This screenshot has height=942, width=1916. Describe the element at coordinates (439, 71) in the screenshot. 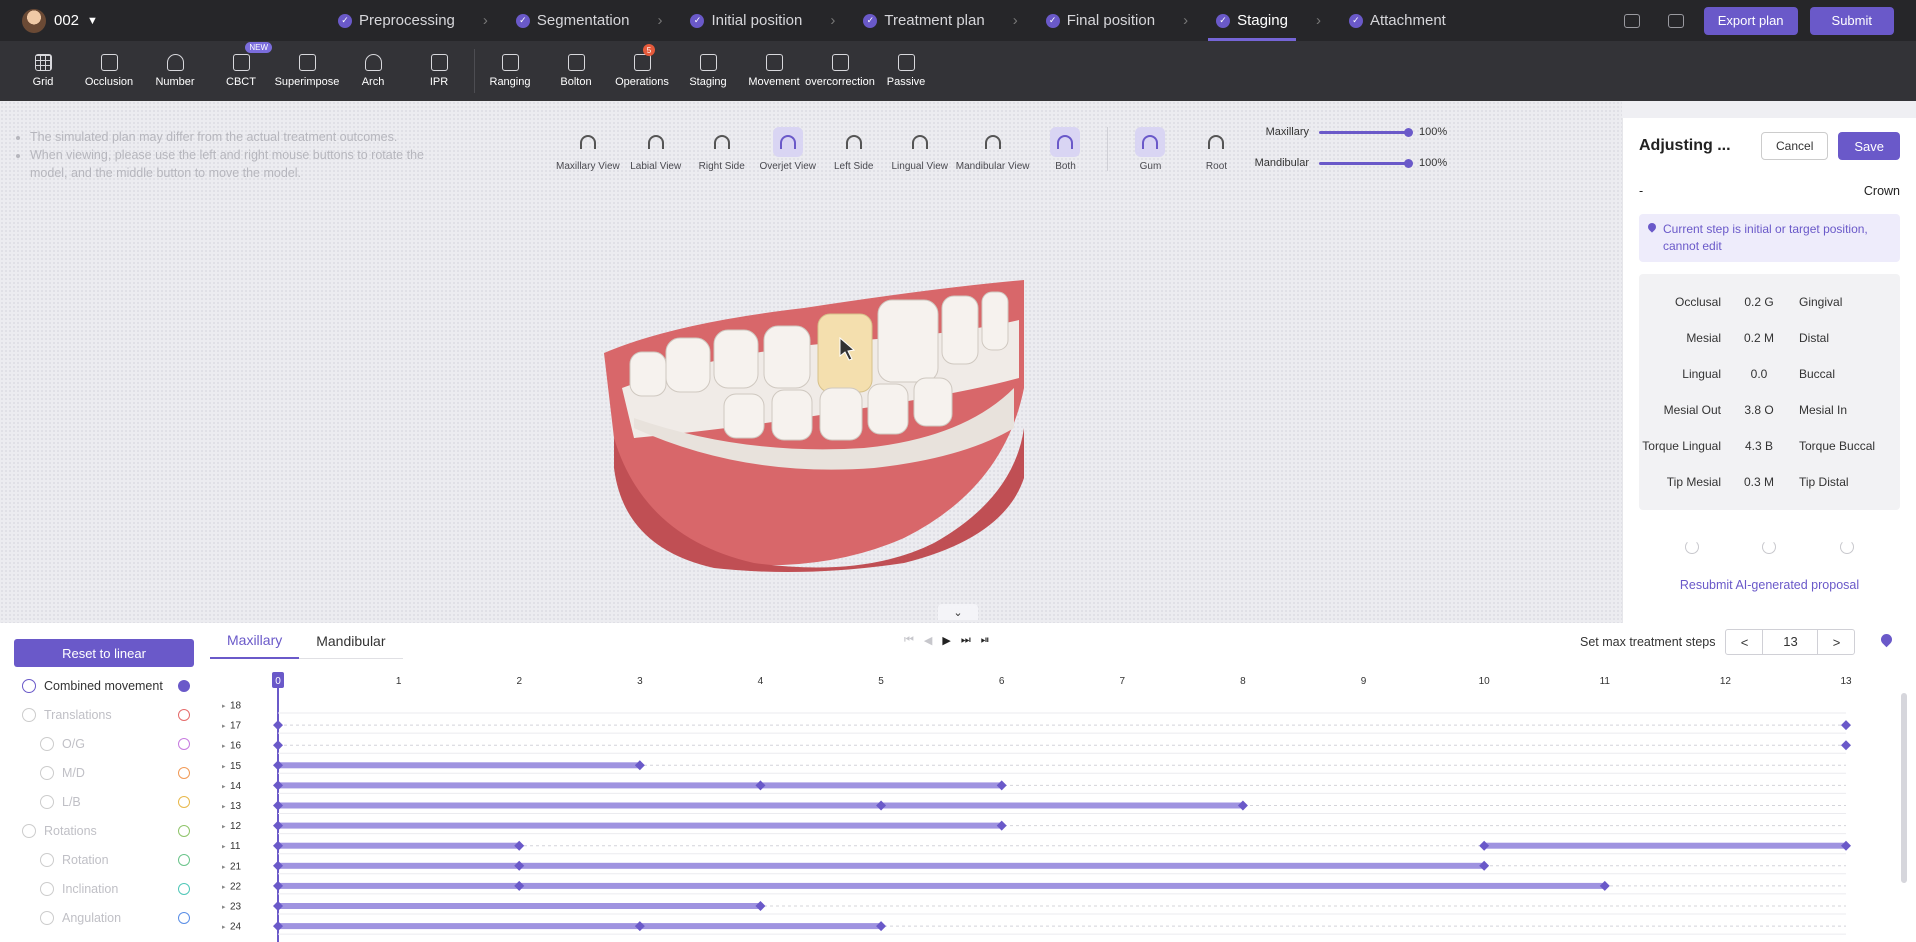

I see `tool-ipr: IPR` at that location.